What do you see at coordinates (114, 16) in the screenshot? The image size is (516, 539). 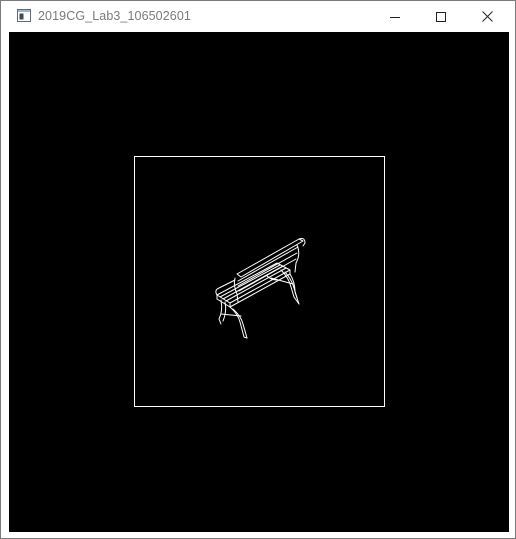 I see `window-title: 2019CG_Lab3_106502601` at bounding box center [114, 16].